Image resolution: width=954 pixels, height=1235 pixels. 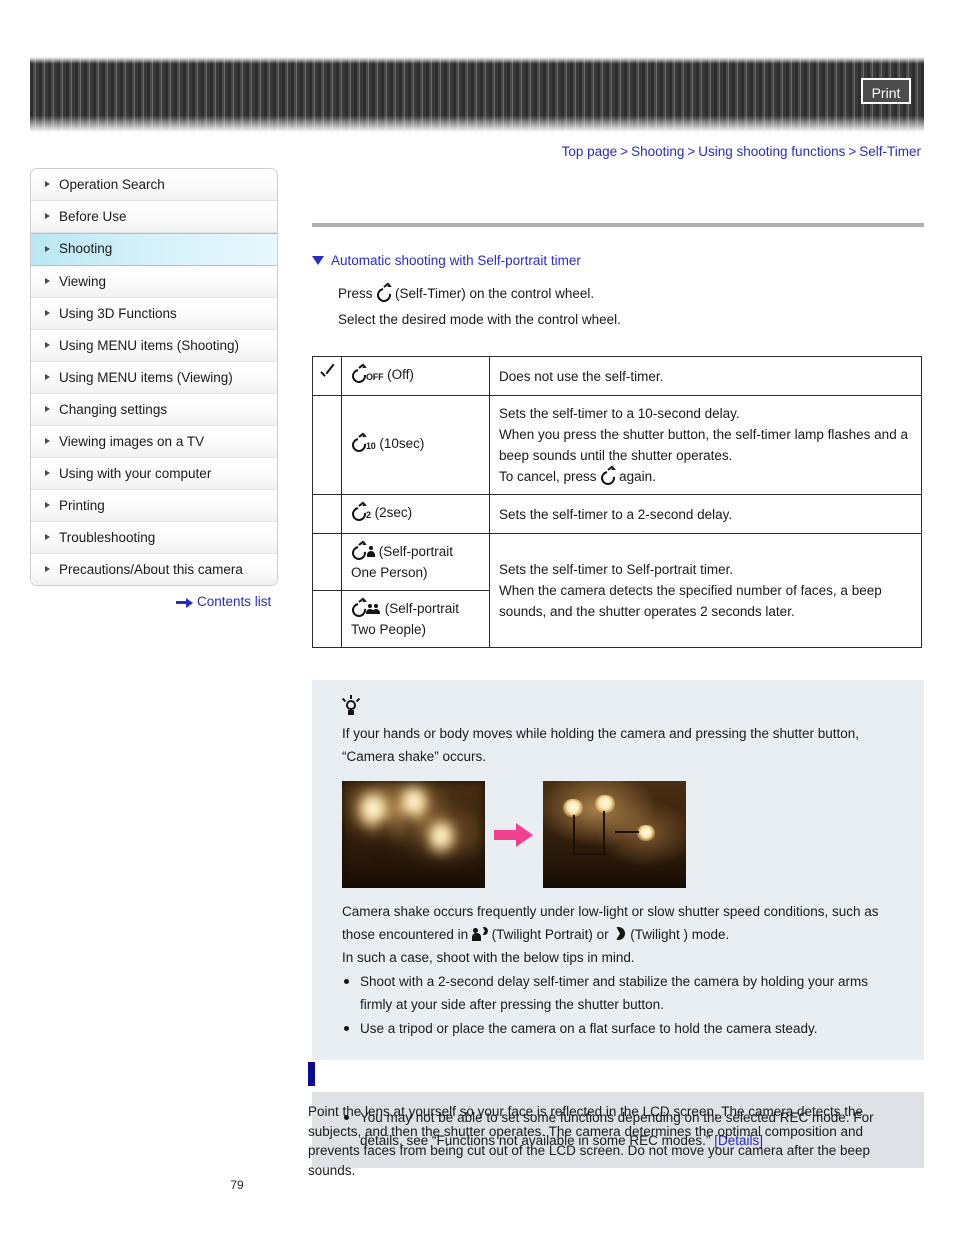 I want to click on chevron-down-icon, so click(x=318, y=260).